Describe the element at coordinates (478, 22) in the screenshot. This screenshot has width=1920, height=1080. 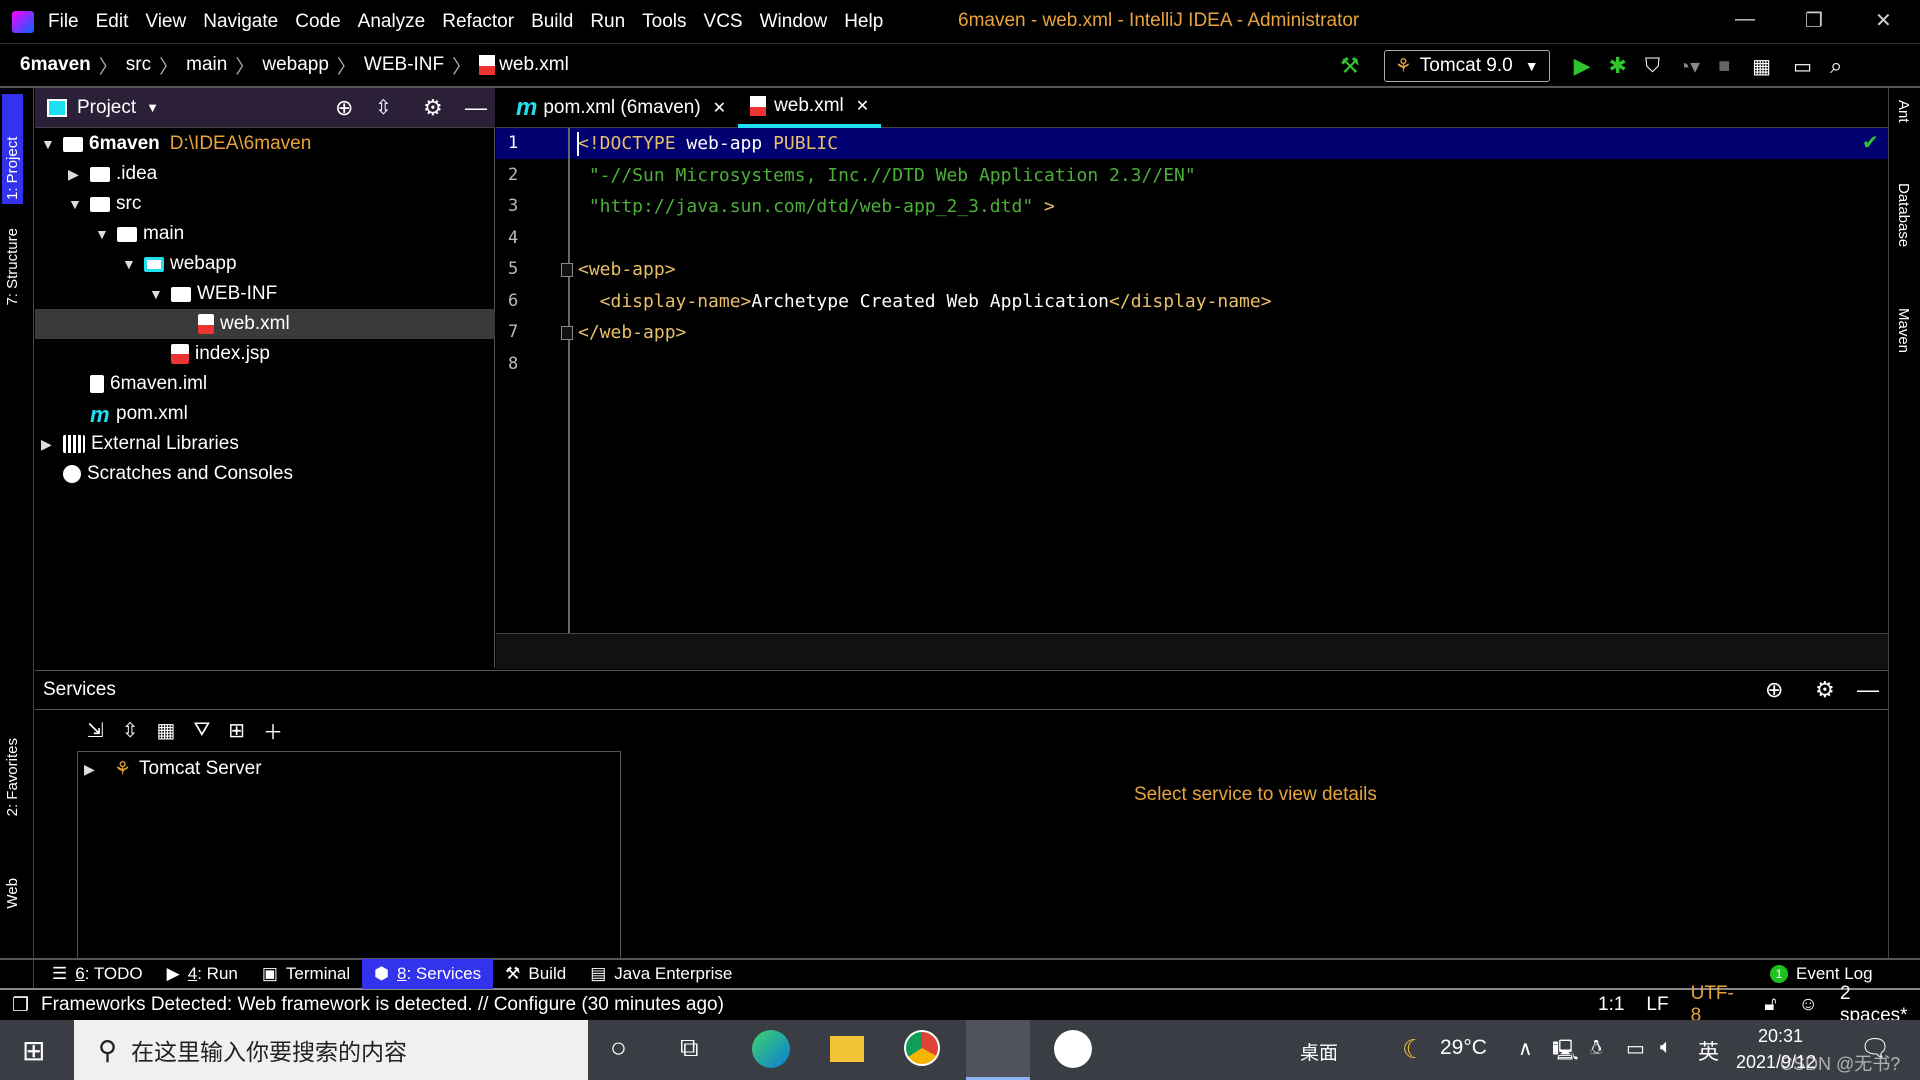
I see `menu-refactor: Refactor` at that location.